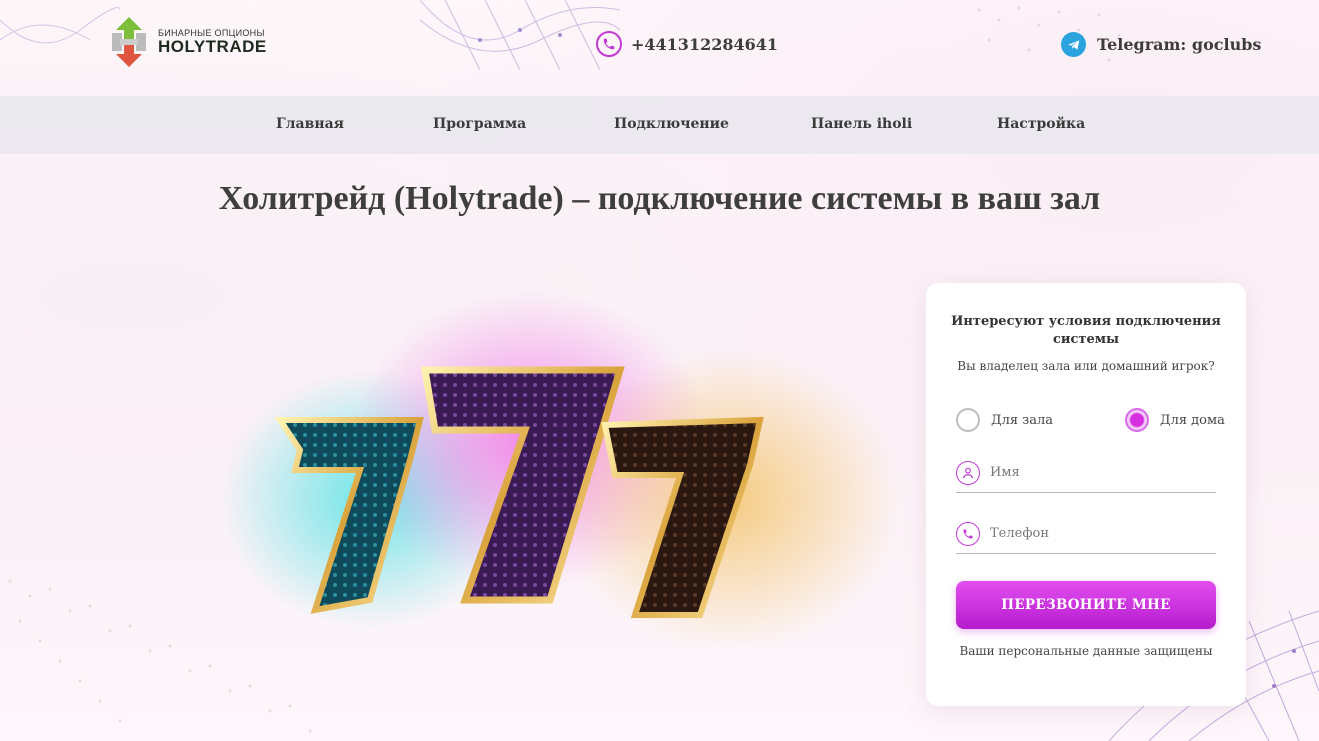 This screenshot has width=1319, height=741. I want to click on radio-hall: Для зала, so click(1004, 420).